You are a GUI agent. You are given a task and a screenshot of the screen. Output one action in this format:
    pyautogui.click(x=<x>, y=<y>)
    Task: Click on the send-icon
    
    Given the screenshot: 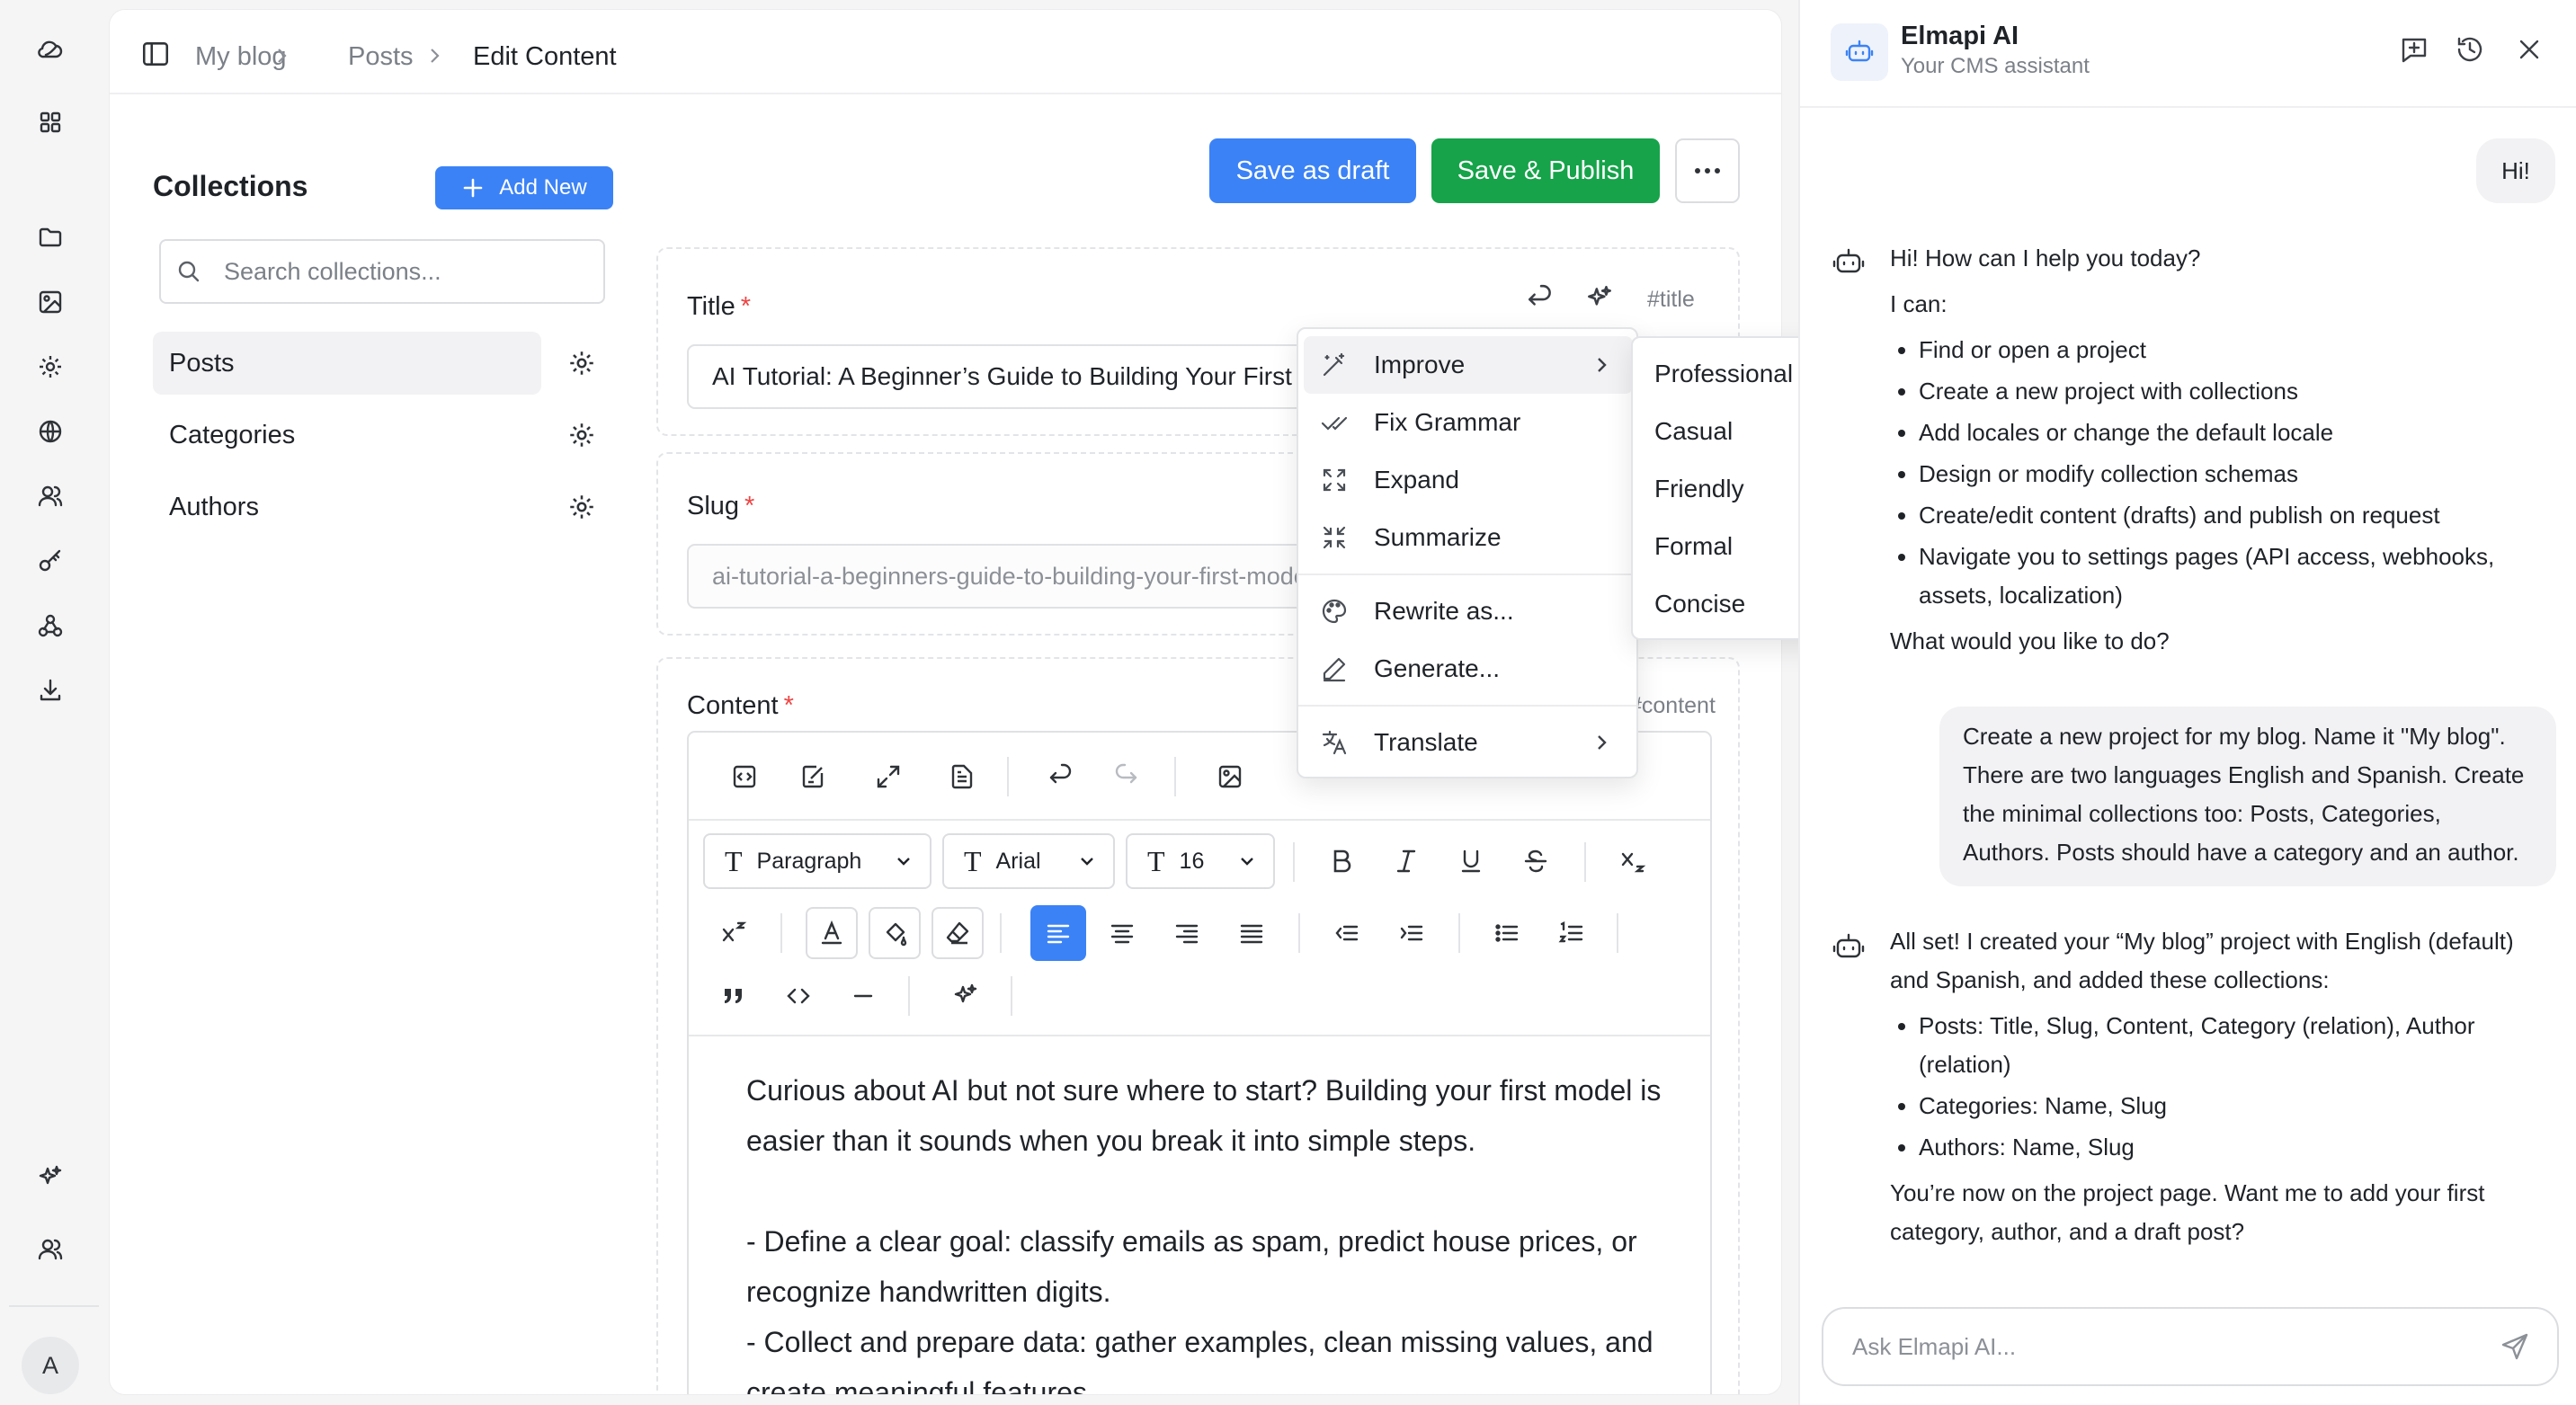 What is the action you would take?
    pyautogui.click(x=2515, y=1346)
    